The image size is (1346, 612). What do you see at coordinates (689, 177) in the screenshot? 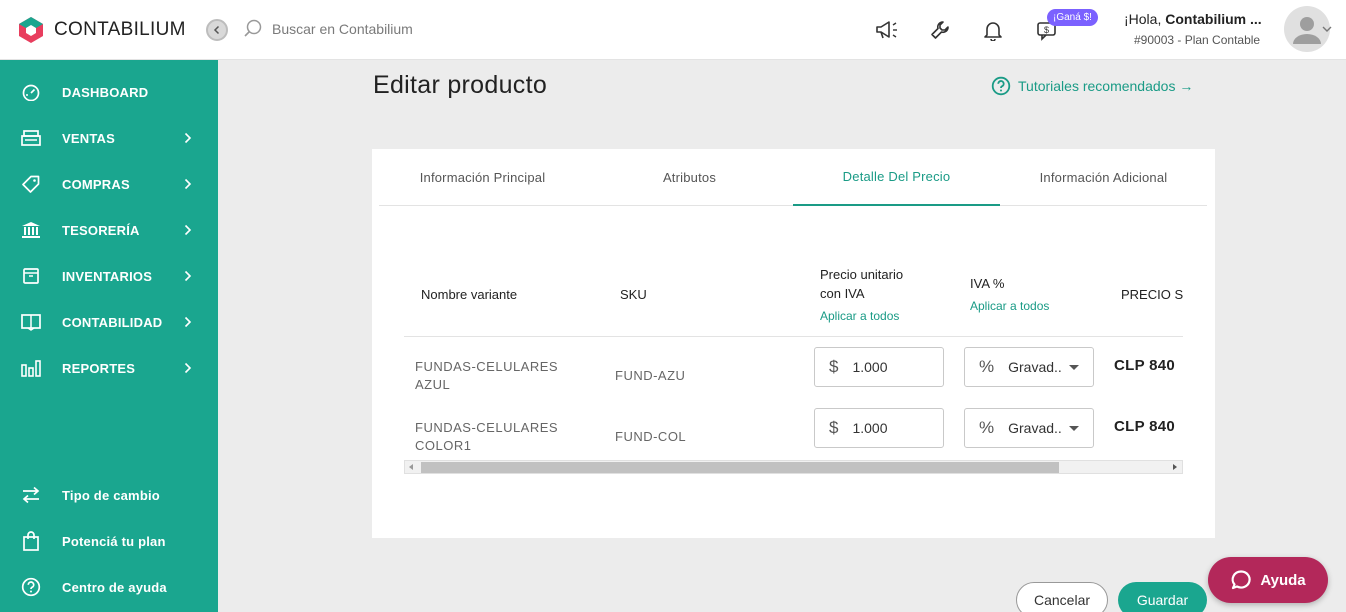
I see `tab-atributos: Atributos` at bounding box center [689, 177].